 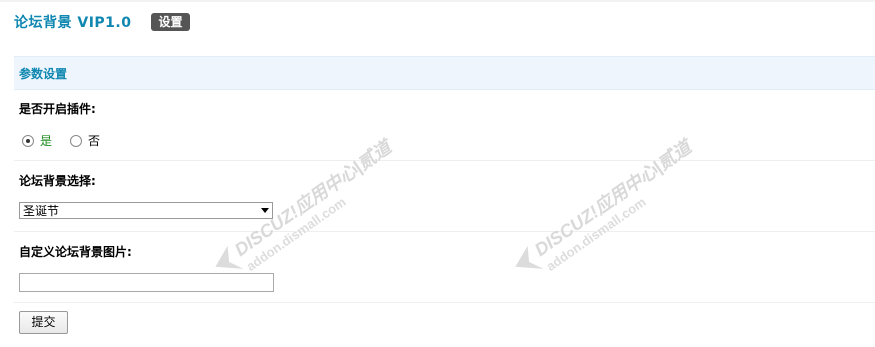 I want to click on plugin-toggle-label: 是否开启插件:, so click(x=57, y=109).